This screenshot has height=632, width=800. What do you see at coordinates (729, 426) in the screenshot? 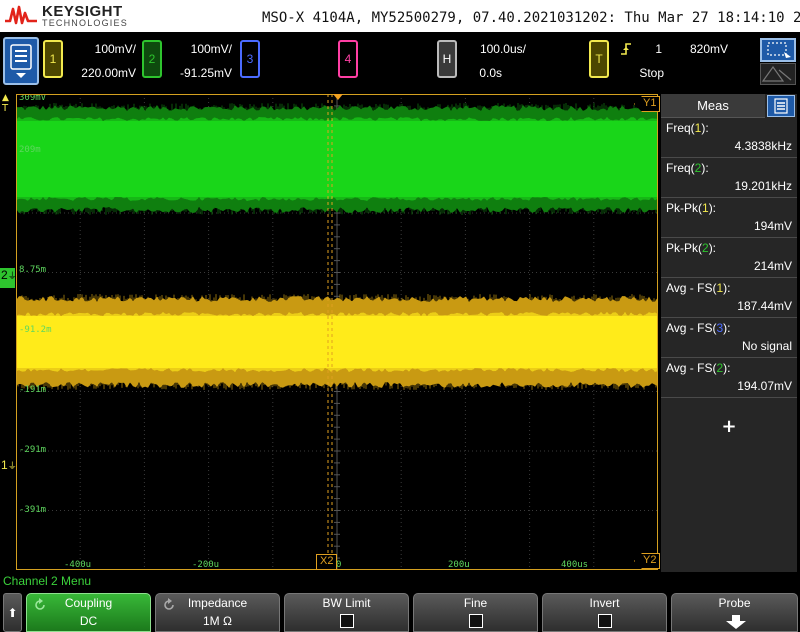
I see `add-measurement-button: +` at bounding box center [729, 426].